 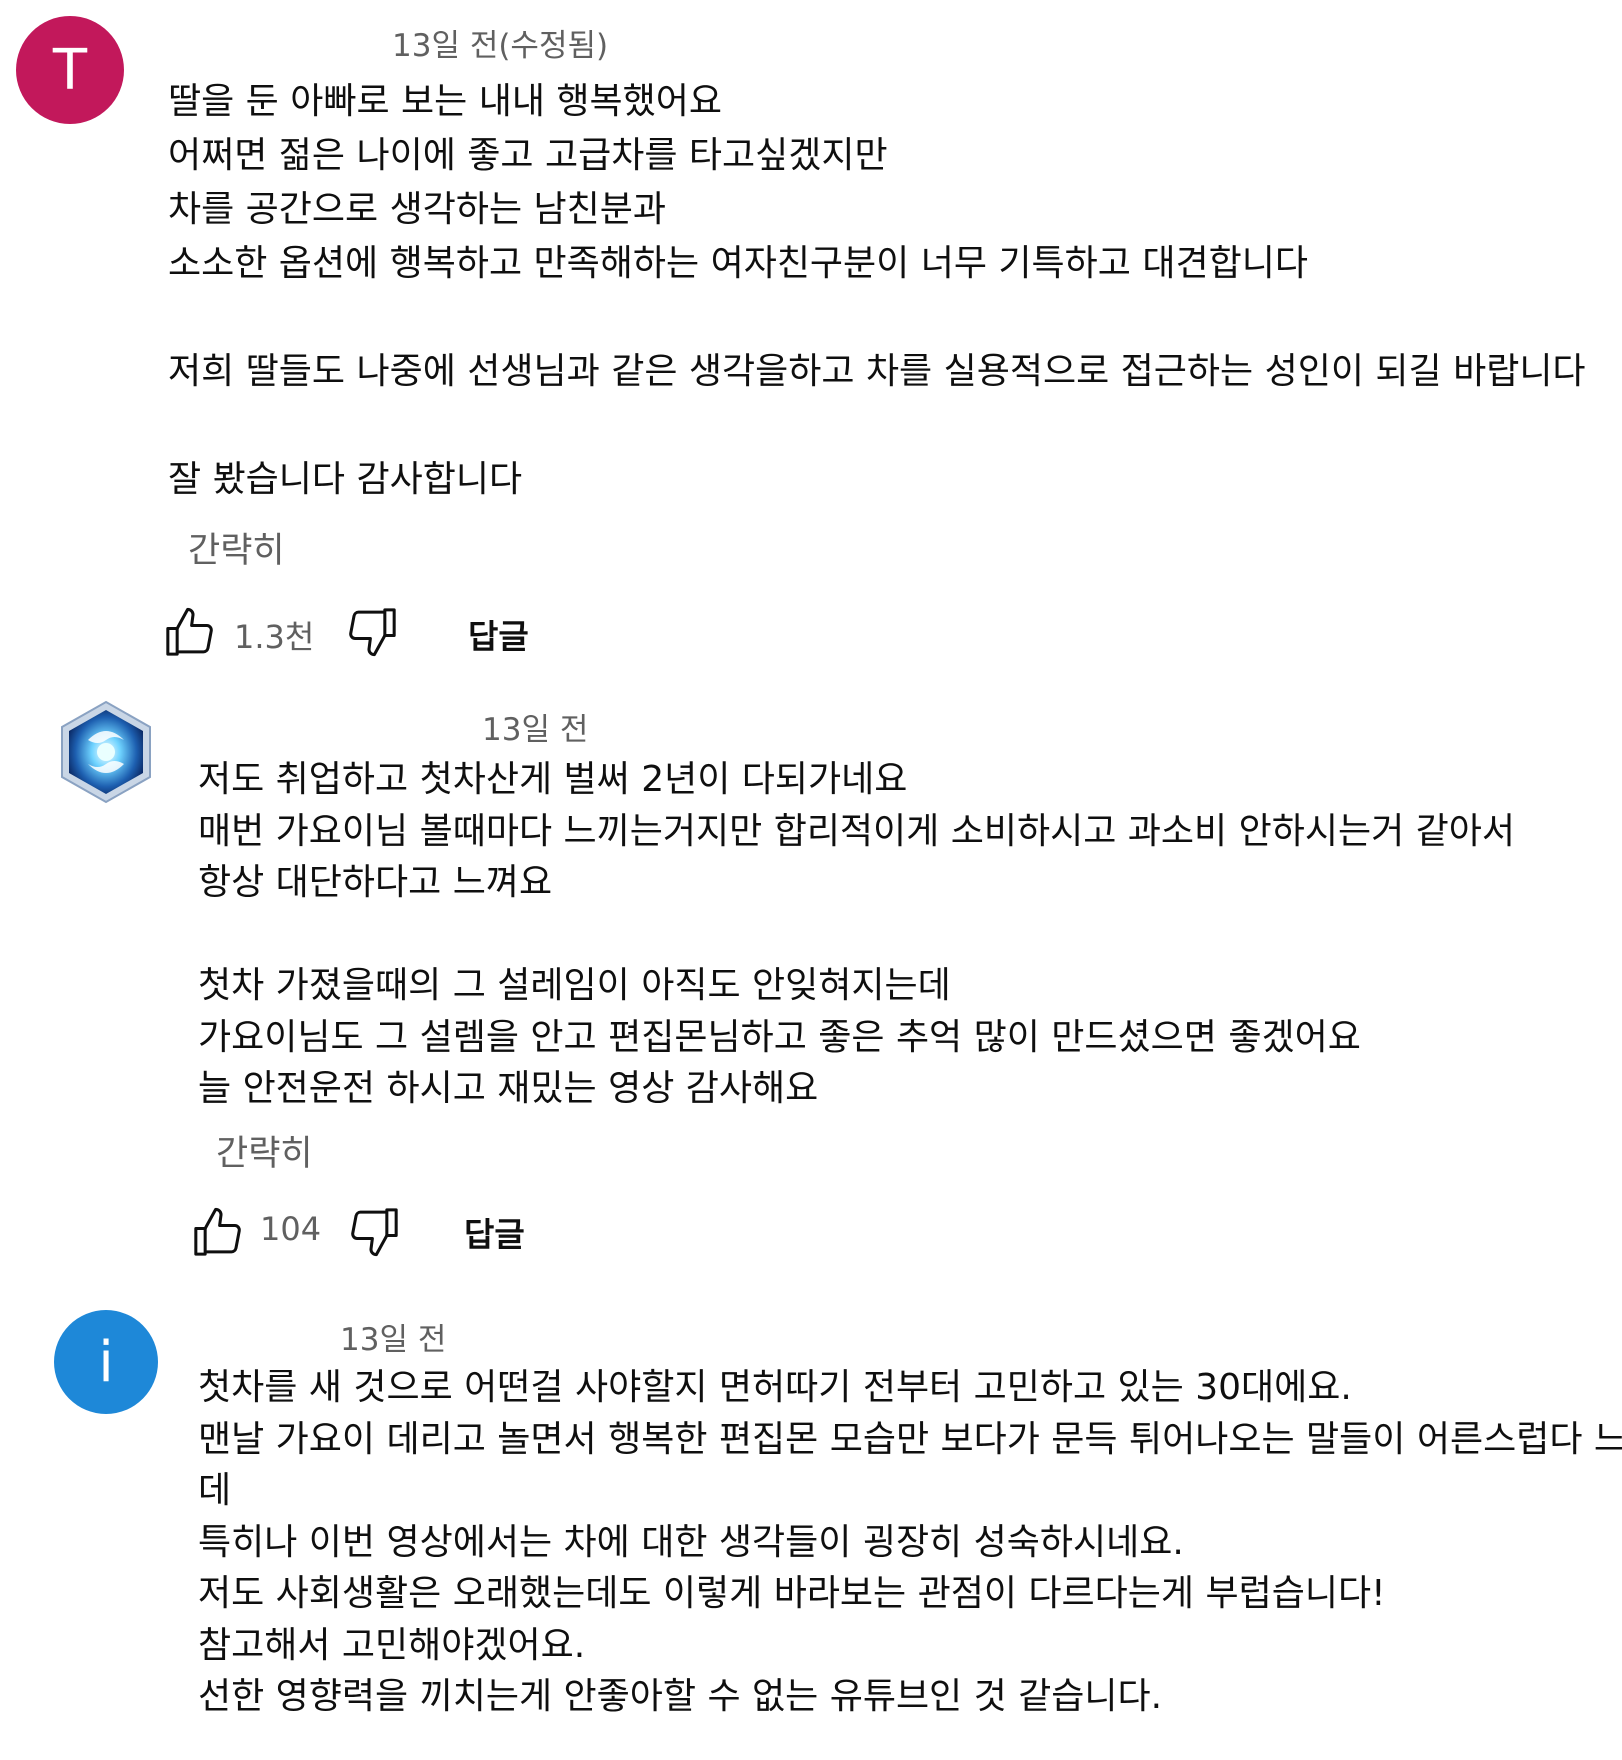 I want to click on avatar-letter: T, so click(x=70, y=70).